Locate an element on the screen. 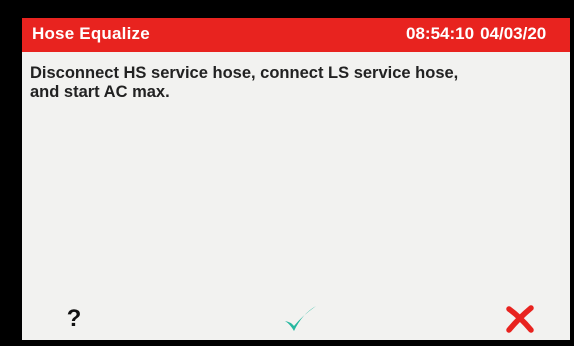 The width and height of the screenshot is (574, 346). x-icon is located at coordinates (520, 319).